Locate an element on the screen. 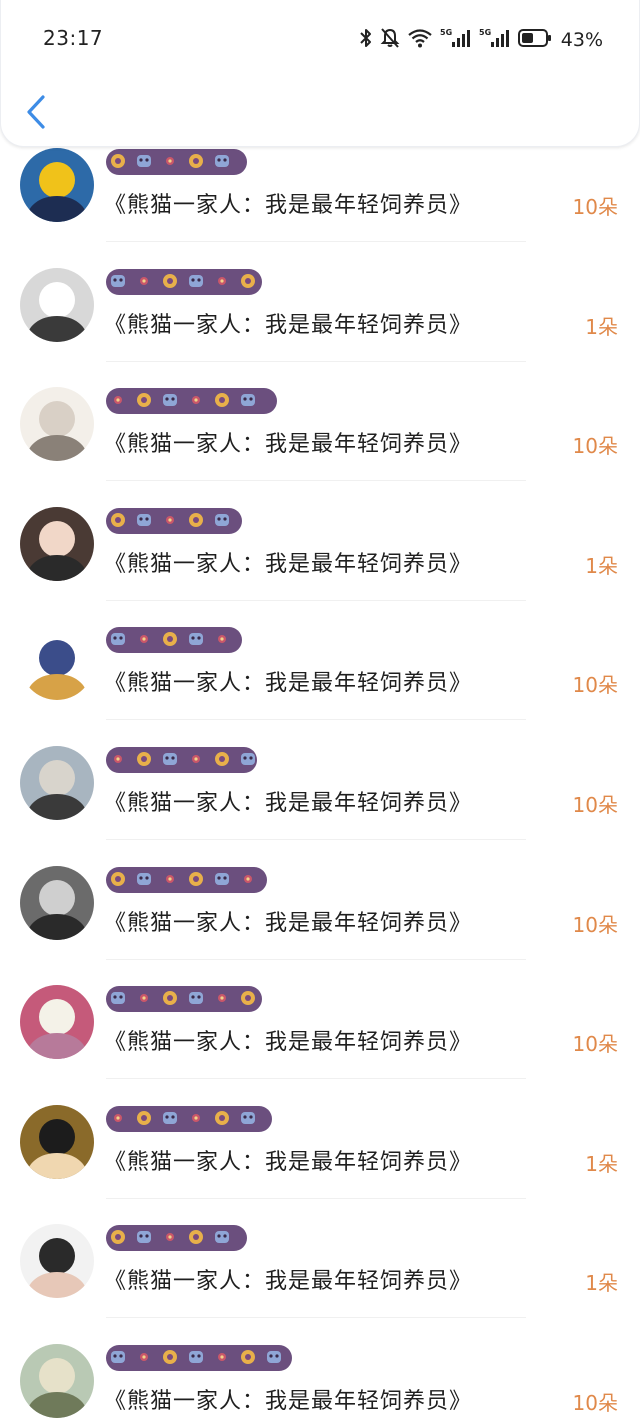 Image resolution: width=640 pixels, height=1421 pixels. status-bar: 23:17 5G 5G 43% is located at coordinates (320, 39).